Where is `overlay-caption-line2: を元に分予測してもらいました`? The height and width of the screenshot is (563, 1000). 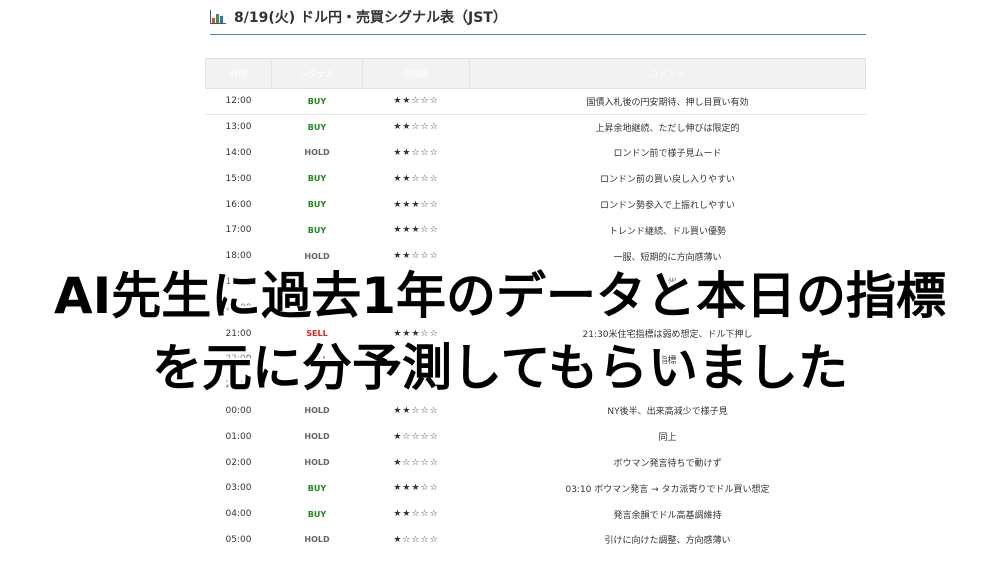 overlay-caption-line2: を元に分予測してもらいました is located at coordinates (500, 368).